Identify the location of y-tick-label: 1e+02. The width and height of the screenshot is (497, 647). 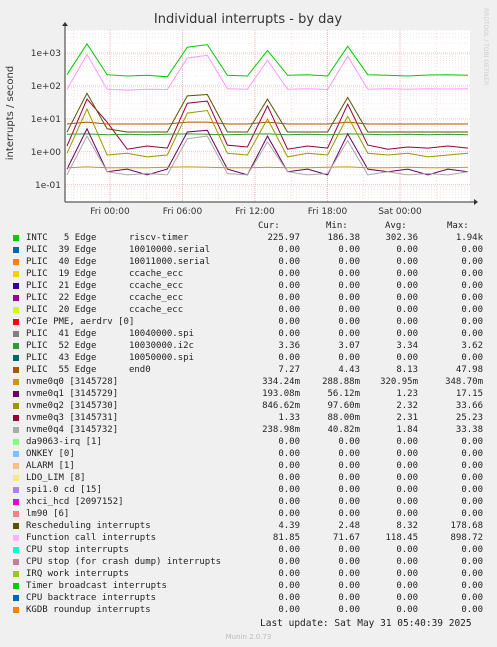
(46, 87).